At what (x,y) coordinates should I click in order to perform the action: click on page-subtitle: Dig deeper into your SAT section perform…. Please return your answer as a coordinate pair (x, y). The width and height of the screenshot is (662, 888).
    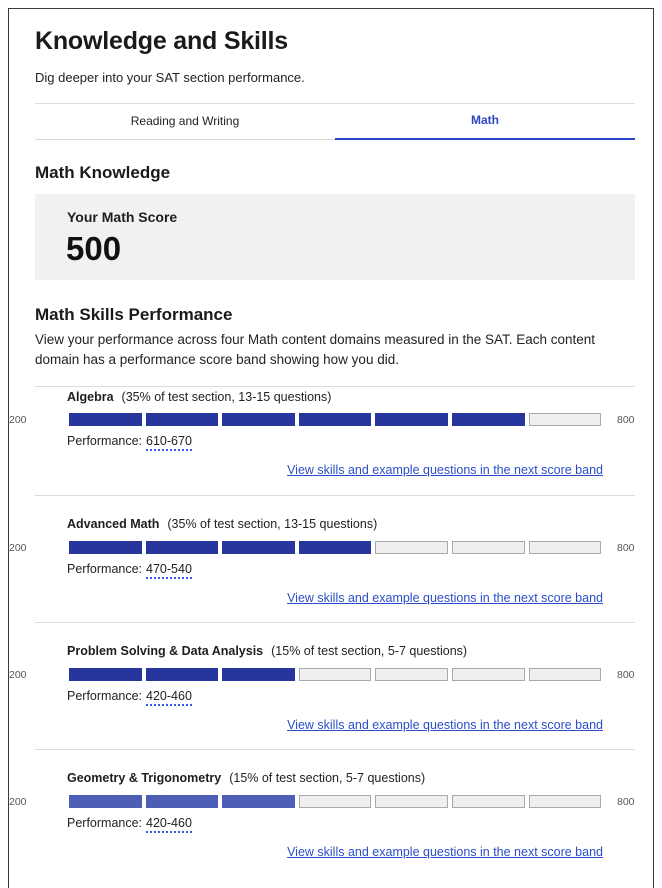
    Looking at the image, I should click on (170, 77).